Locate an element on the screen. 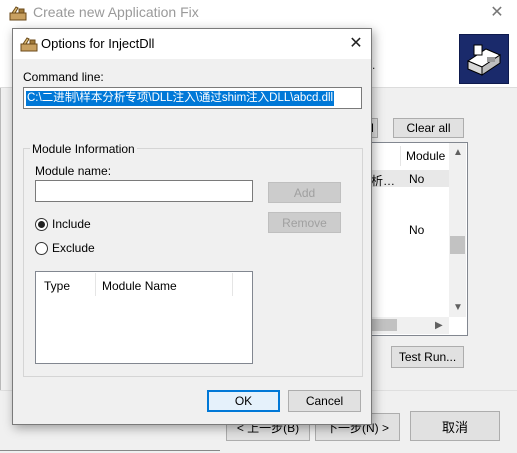 This screenshot has height=453, width=517. add-button: Add is located at coordinates (304, 192).